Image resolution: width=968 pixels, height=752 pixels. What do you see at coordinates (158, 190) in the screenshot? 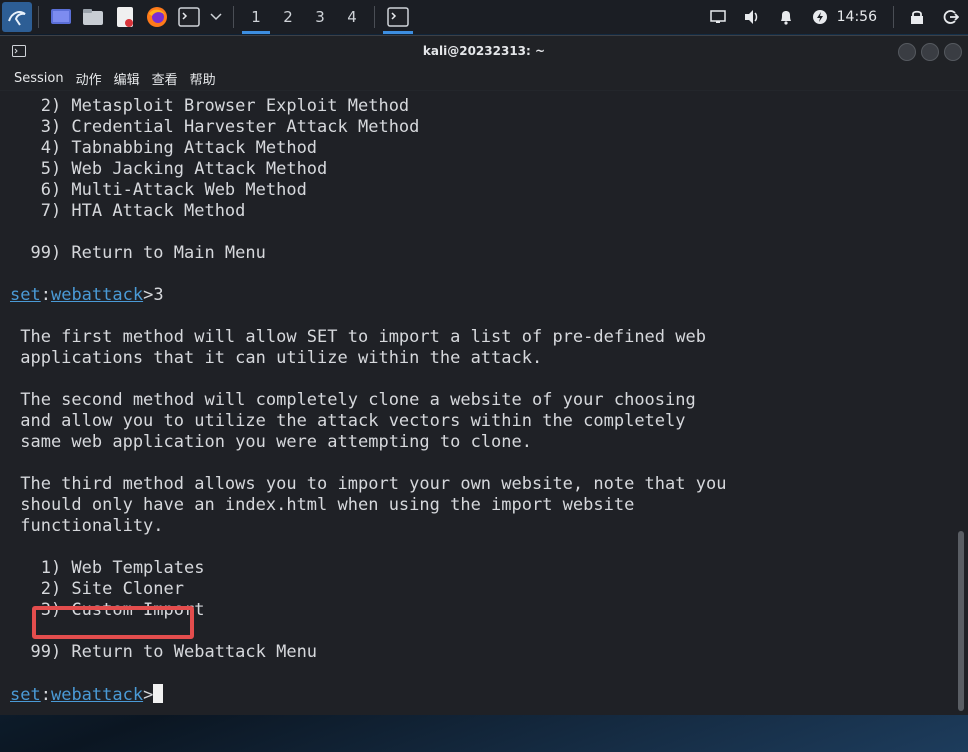
I see `terminal-line: 6) Multi-Attack Web Method` at bounding box center [158, 190].